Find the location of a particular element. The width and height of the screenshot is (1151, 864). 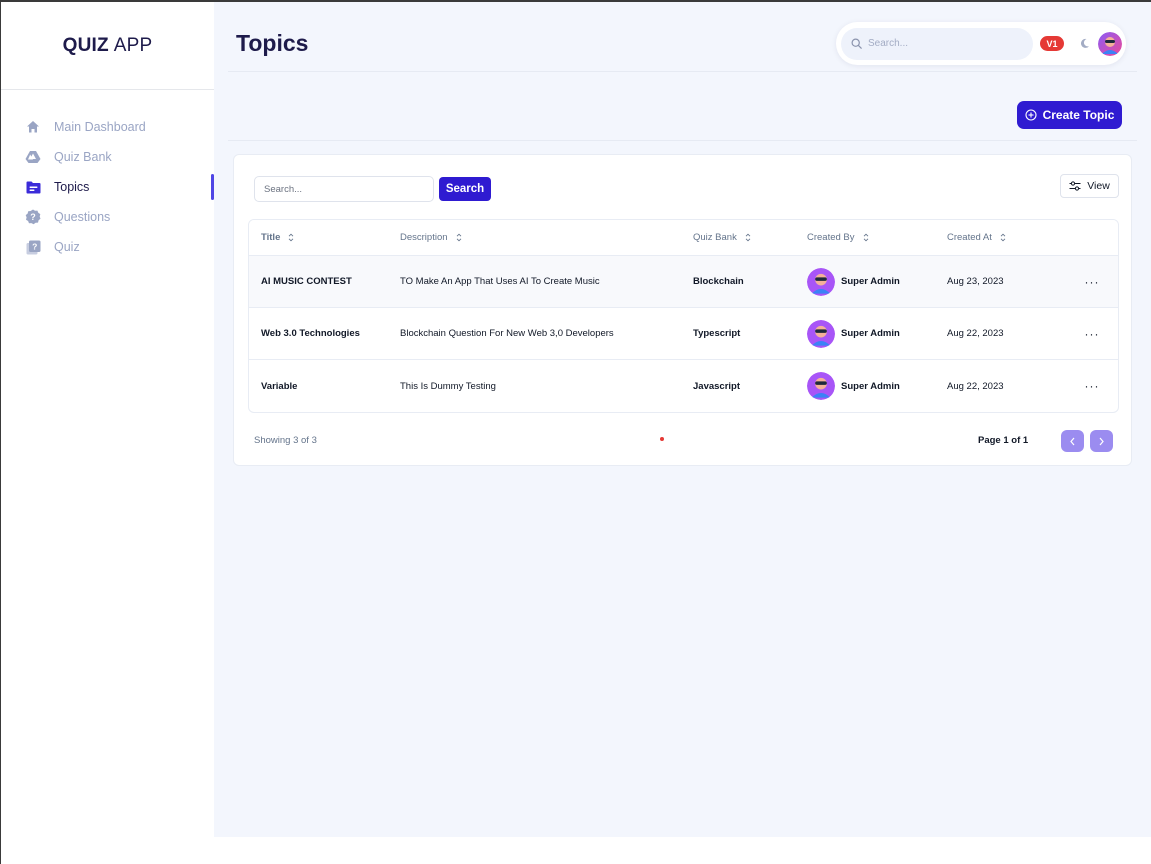

sidebar-item-label: Quiz Bank is located at coordinates (83, 157).